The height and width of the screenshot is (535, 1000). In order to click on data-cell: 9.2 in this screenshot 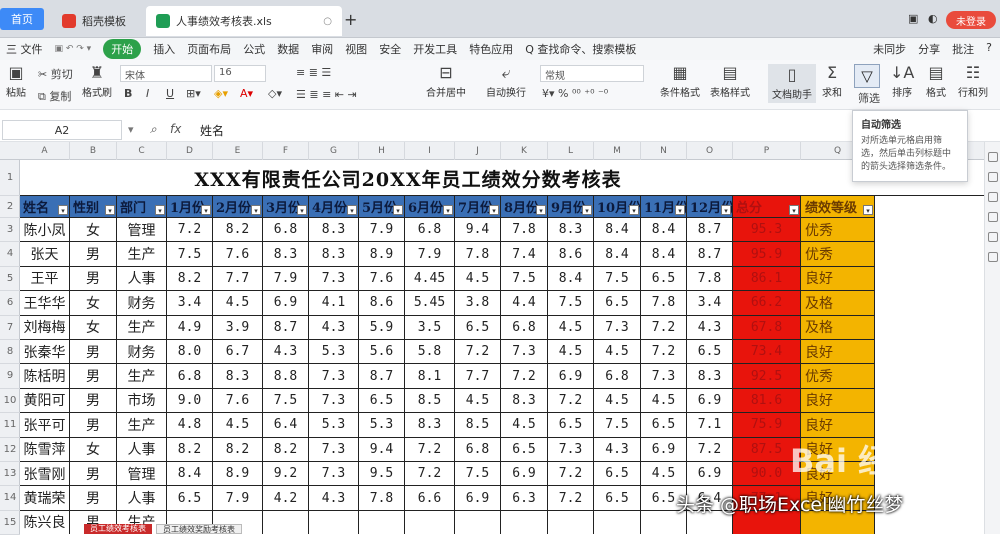, I will do `click(286, 474)`.